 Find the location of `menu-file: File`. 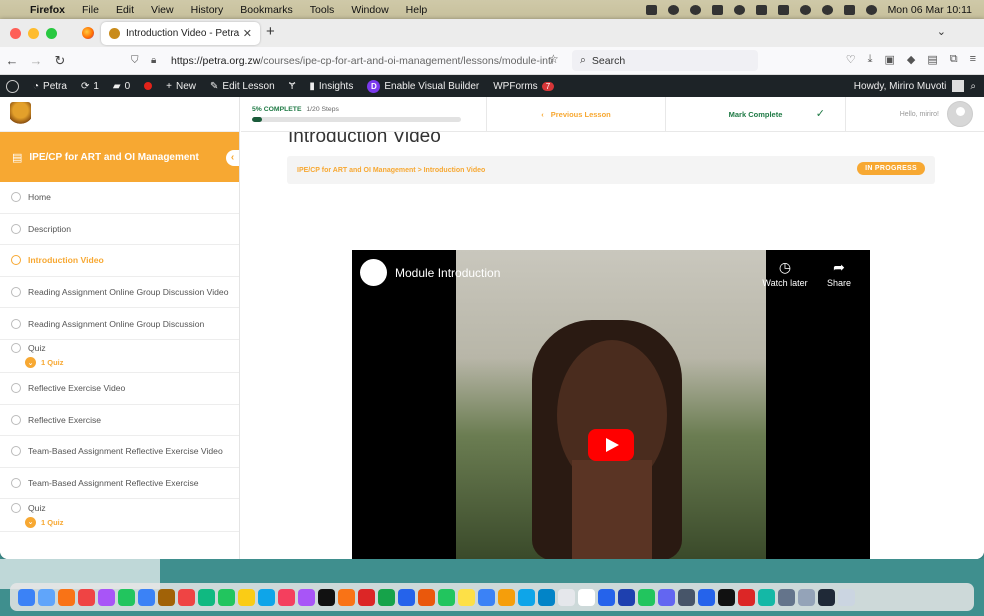

menu-file: File is located at coordinates (90, 10).